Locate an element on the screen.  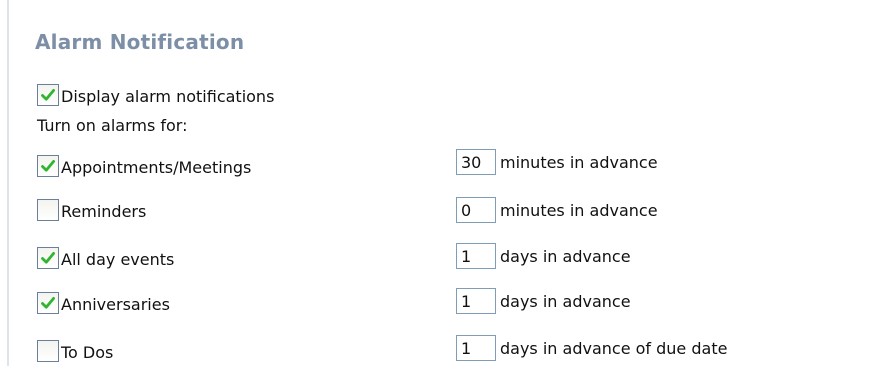
reminders-advance-unit: minutes in advance is located at coordinates (579, 210).